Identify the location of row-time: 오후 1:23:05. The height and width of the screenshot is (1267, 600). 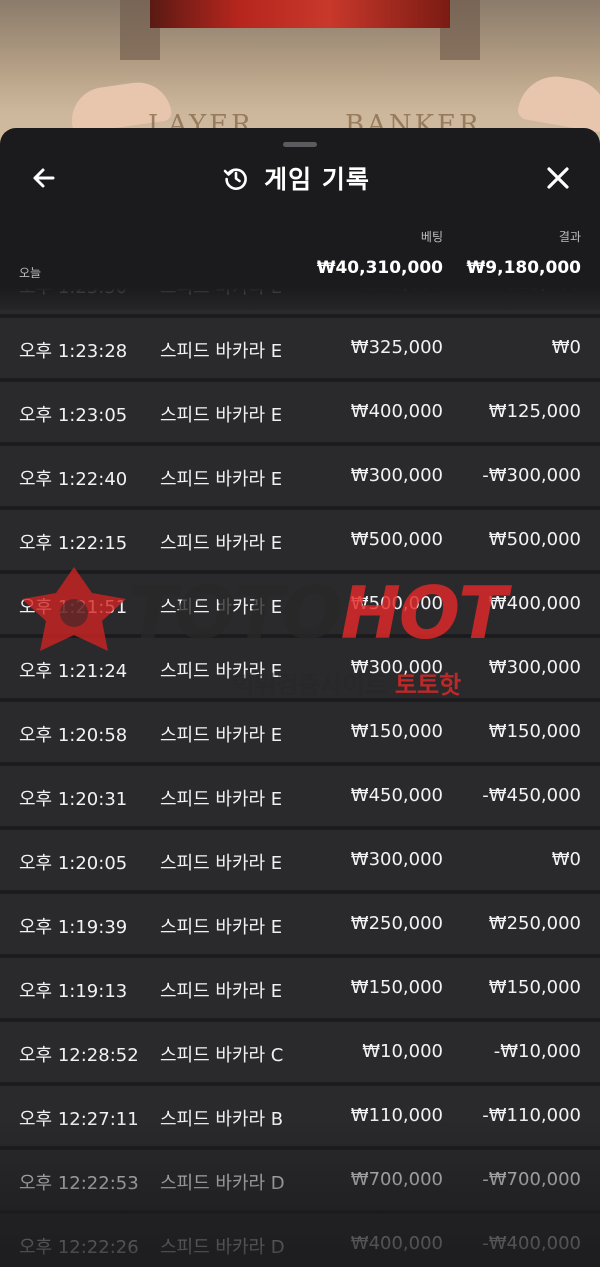
(73, 415).